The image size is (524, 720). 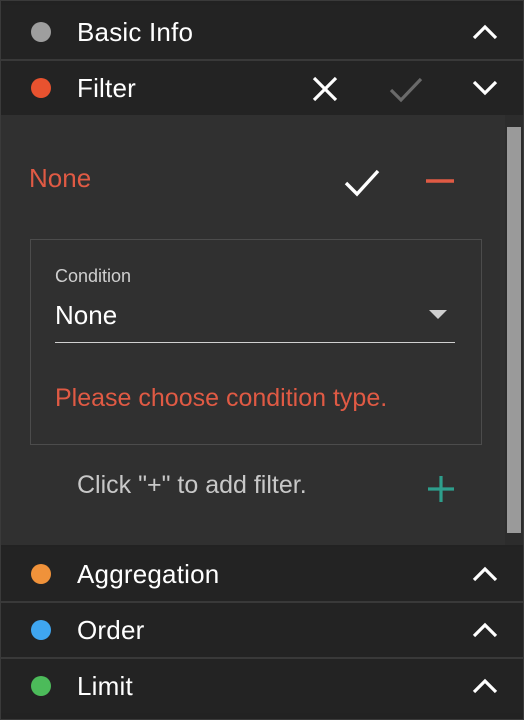 What do you see at coordinates (440, 181) in the screenshot?
I see `remove-icon` at bounding box center [440, 181].